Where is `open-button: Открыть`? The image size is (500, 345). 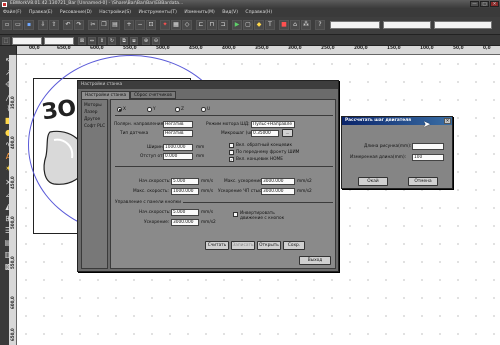
open-button: Открыть is located at coordinates (269, 245).